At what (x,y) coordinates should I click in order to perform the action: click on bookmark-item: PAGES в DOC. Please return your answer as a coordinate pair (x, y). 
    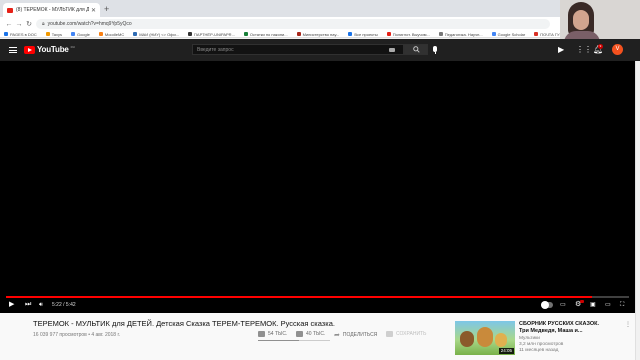
    Looking at the image, I should click on (20, 34).